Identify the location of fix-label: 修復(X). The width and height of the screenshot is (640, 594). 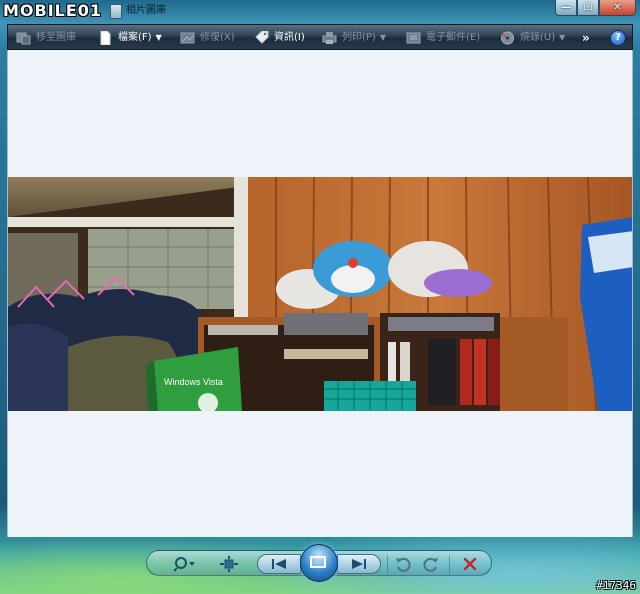
(217, 37).